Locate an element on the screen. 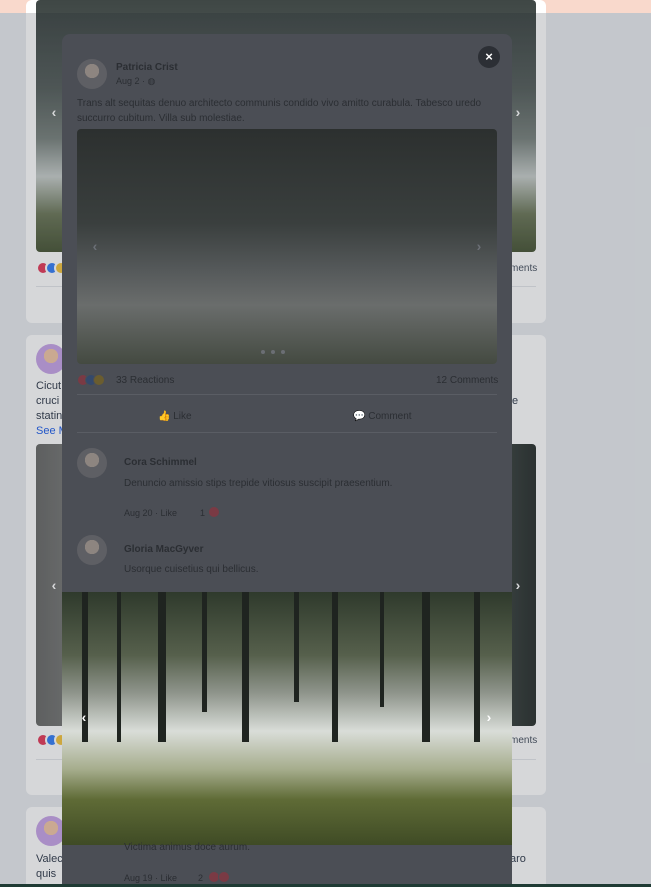 The height and width of the screenshot is (887, 651). globe-icon: ◍ is located at coordinates (151, 81).